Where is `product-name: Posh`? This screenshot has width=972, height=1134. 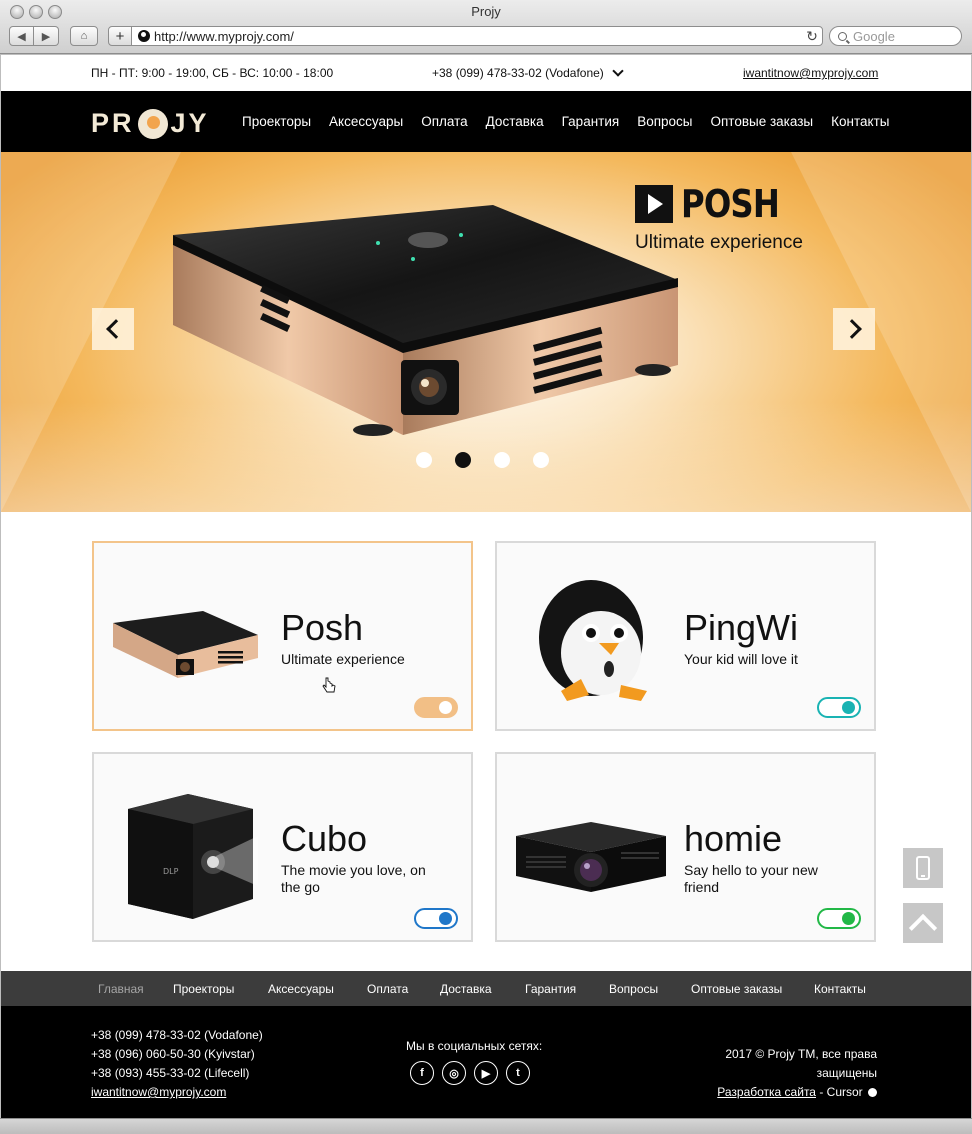
product-name: Posh is located at coordinates (322, 627).